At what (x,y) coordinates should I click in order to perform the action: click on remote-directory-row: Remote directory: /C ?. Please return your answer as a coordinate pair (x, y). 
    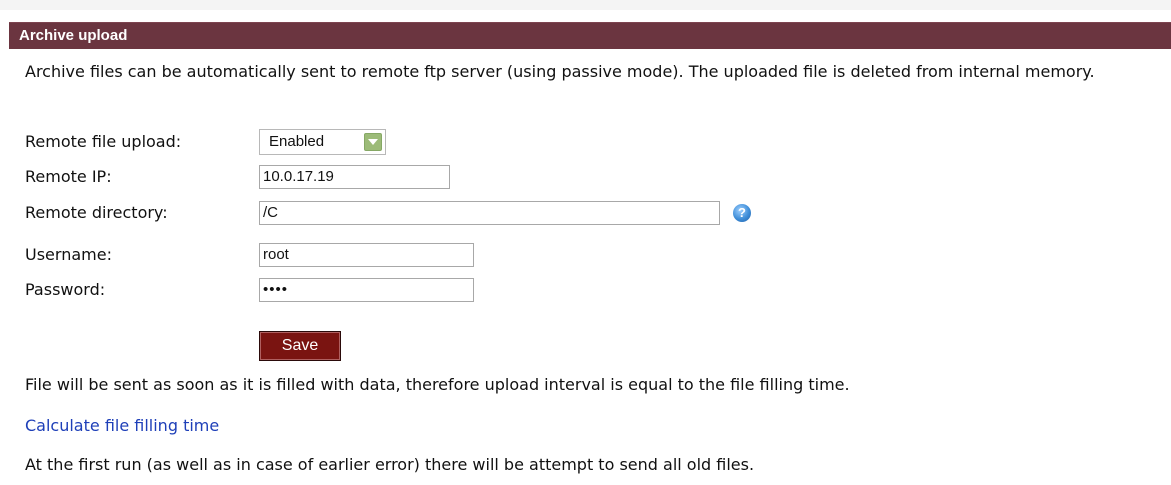
    Looking at the image, I should click on (590, 213).